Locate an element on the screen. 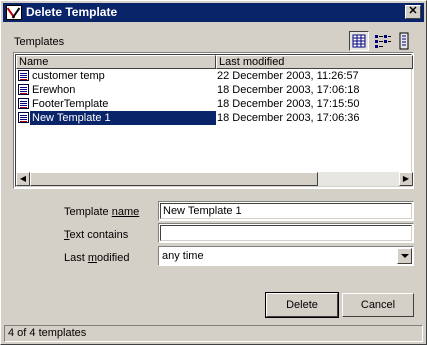  column-header-name: Name is located at coordinates (116, 62).